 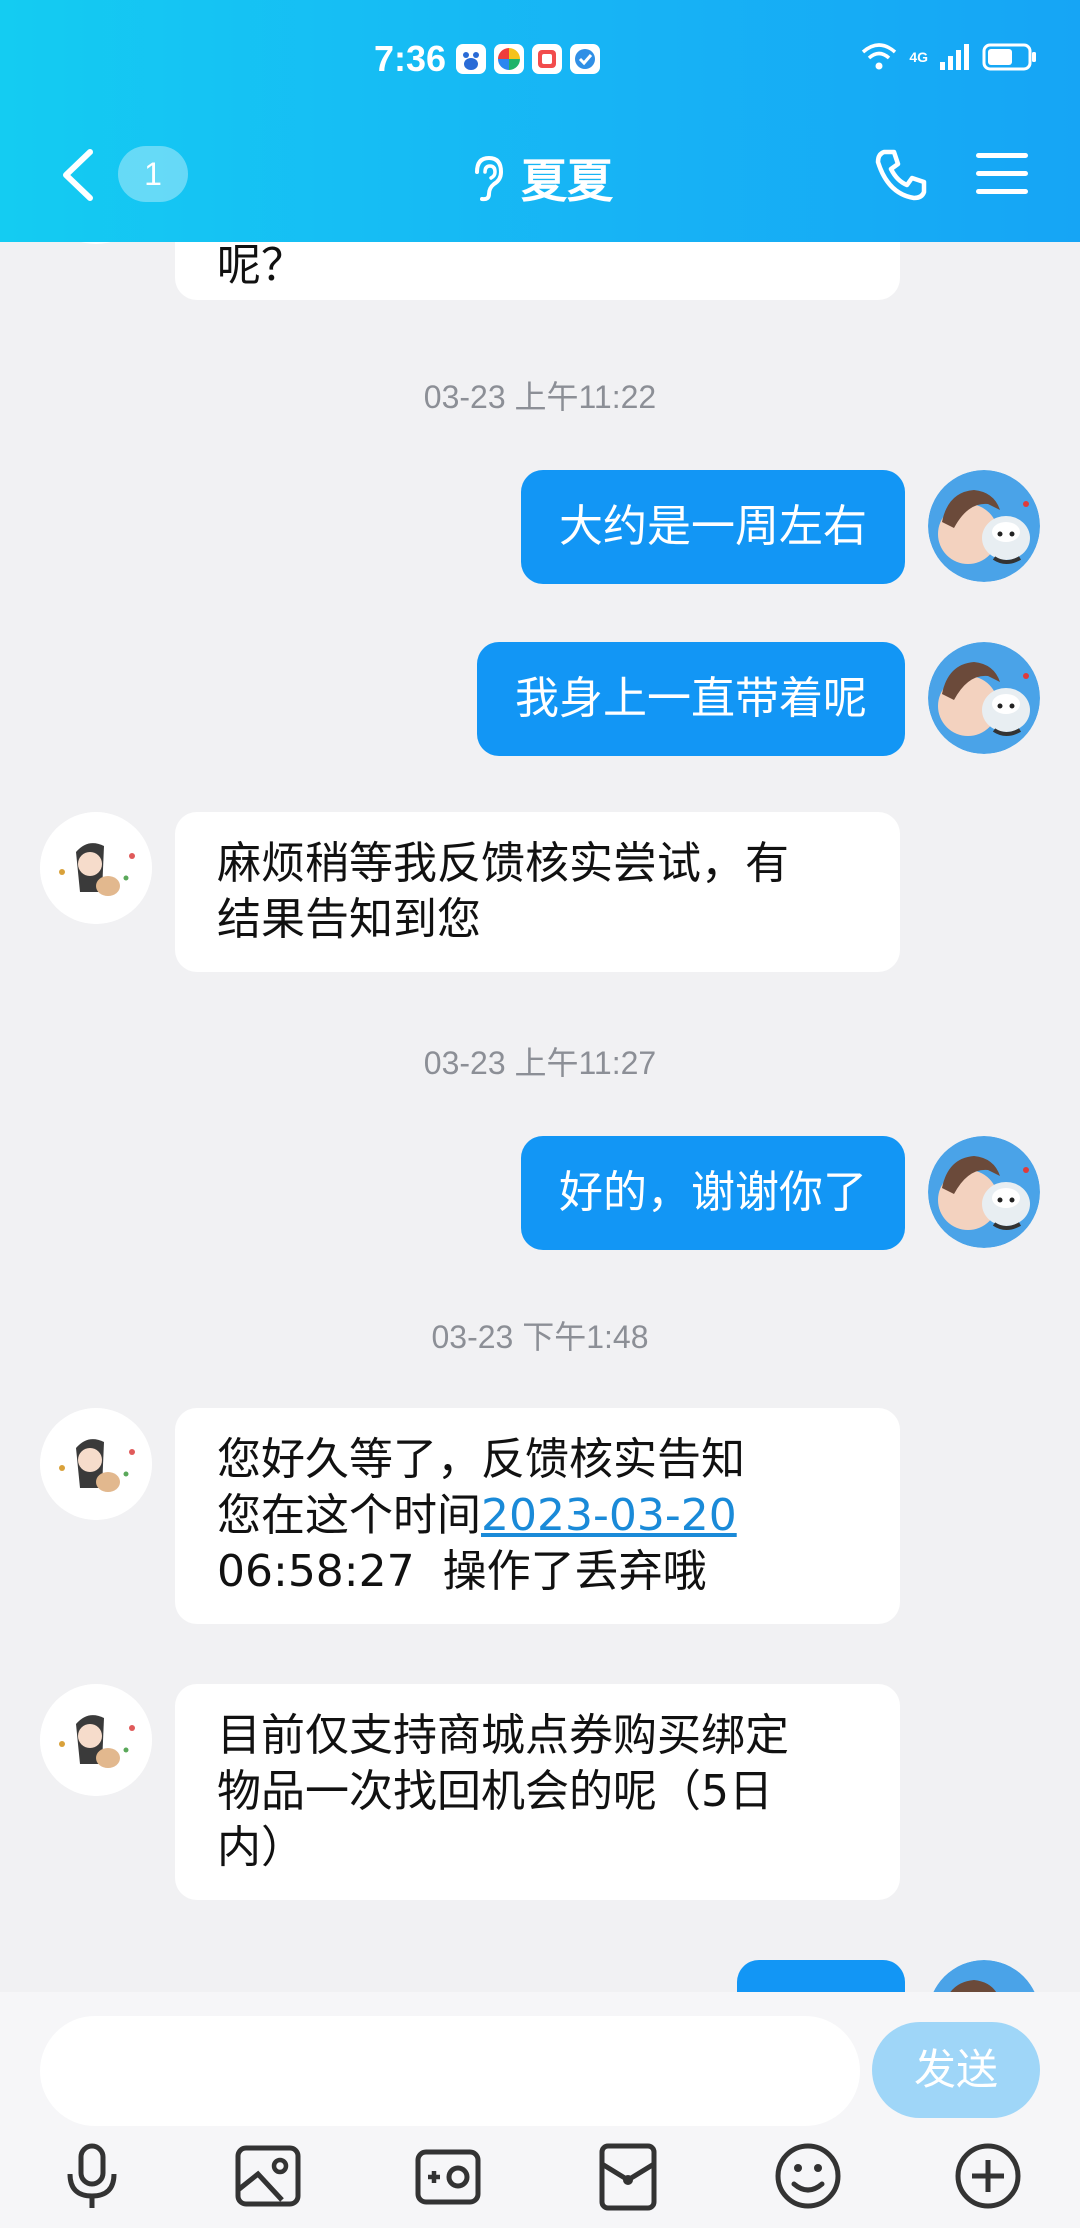 What do you see at coordinates (901, 175) in the screenshot?
I see `phone-icon` at bounding box center [901, 175].